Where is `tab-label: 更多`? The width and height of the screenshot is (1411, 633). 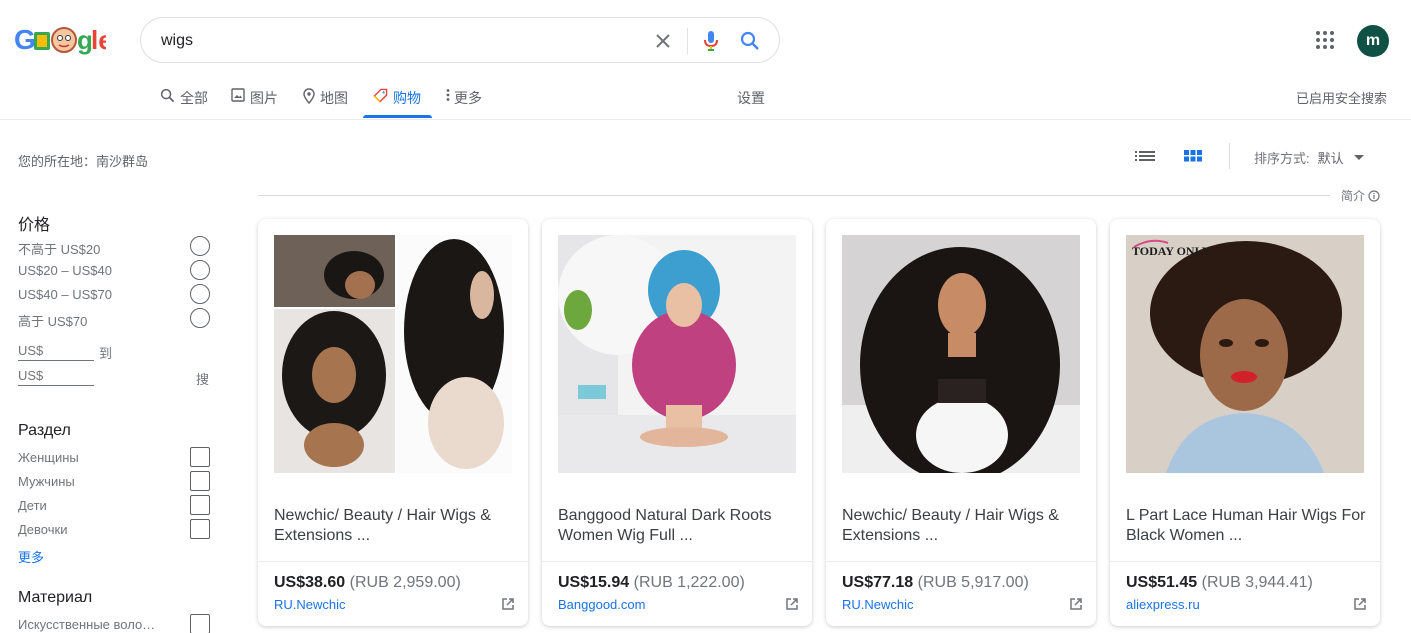
tab-label: 更多 is located at coordinates (468, 98).